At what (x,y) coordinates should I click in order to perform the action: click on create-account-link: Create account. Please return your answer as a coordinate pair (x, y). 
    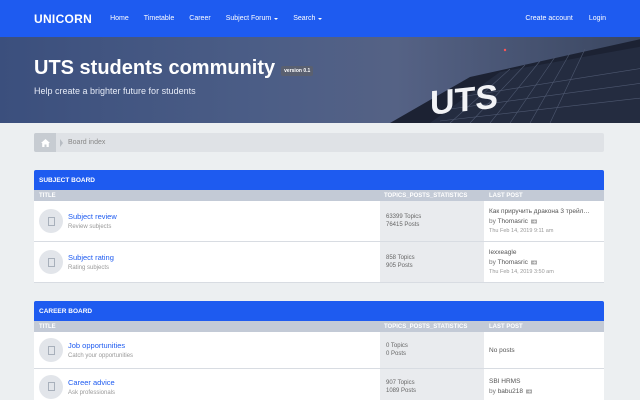
    Looking at the image, I should click on (548, 18).